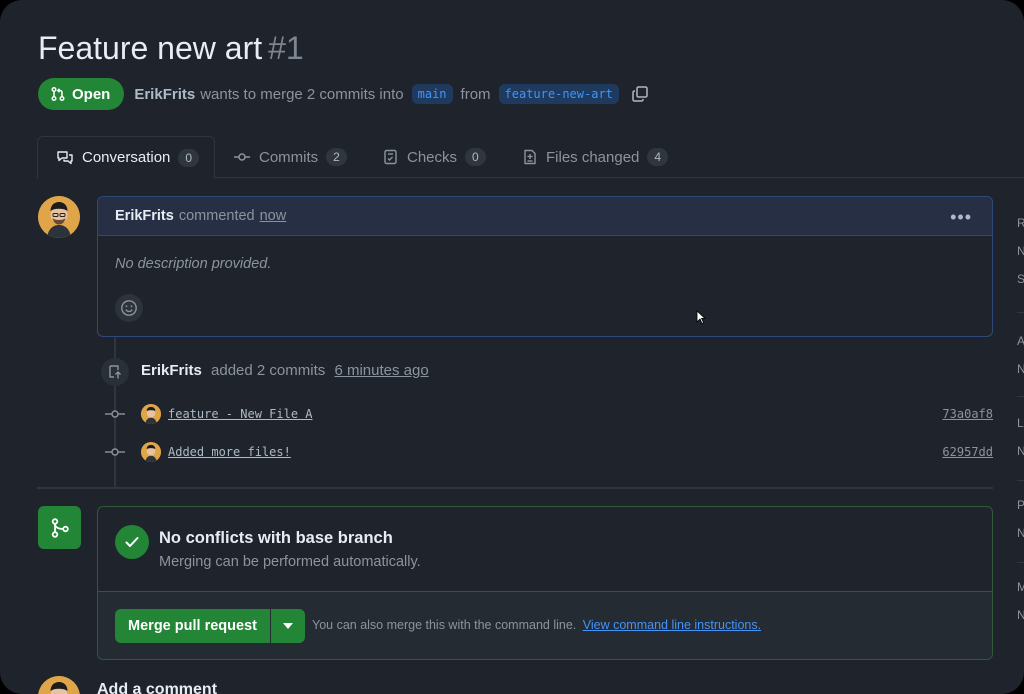 The image size is (1024, 694). I want to click on page-title: Feature new art #1, so click(171, 48).